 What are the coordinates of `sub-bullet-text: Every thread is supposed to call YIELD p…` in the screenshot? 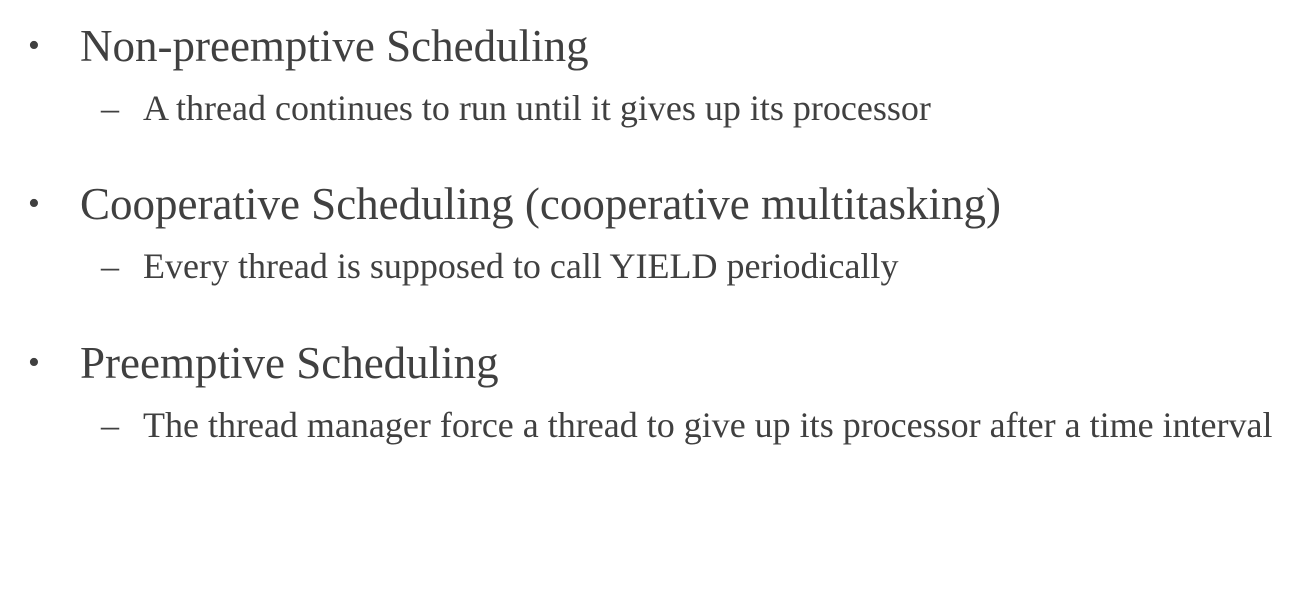 It's located at (521, 266).